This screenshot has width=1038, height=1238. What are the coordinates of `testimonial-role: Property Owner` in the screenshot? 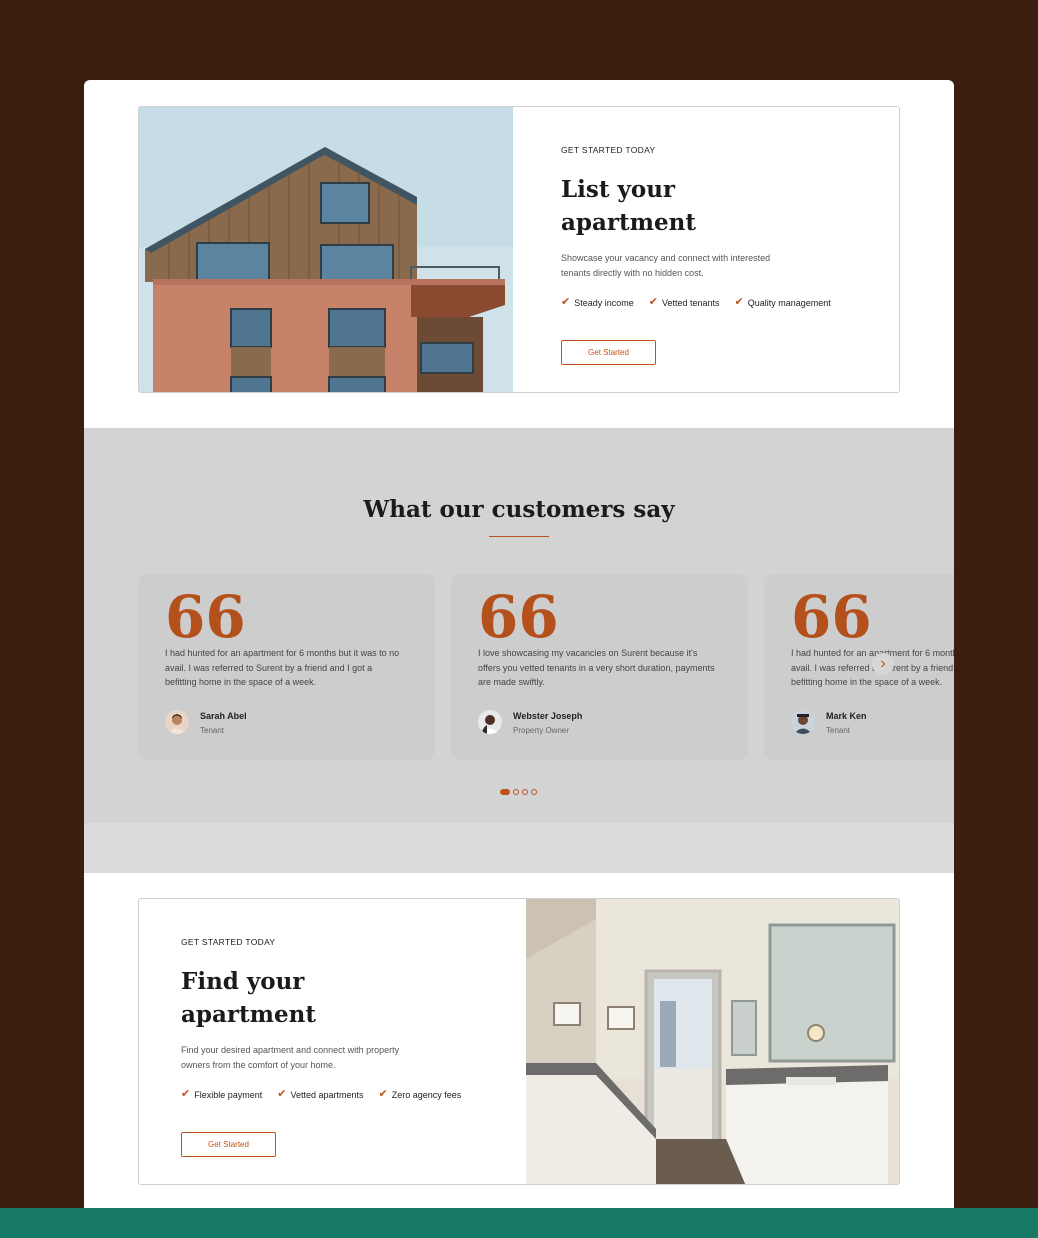 It's located at (541, 730).